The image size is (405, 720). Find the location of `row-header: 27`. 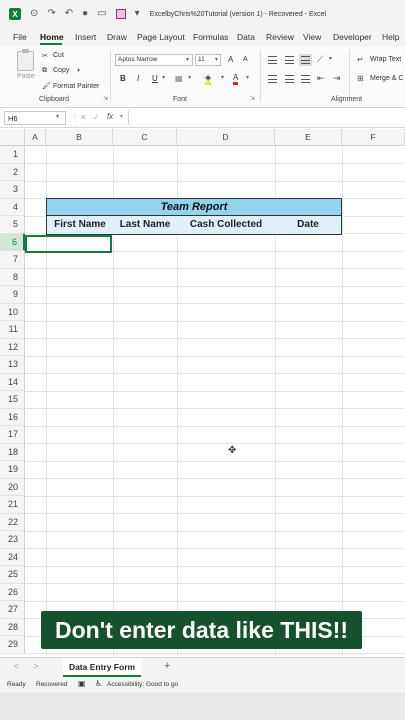

row-header: 27 is located at coordinates (12, 610).